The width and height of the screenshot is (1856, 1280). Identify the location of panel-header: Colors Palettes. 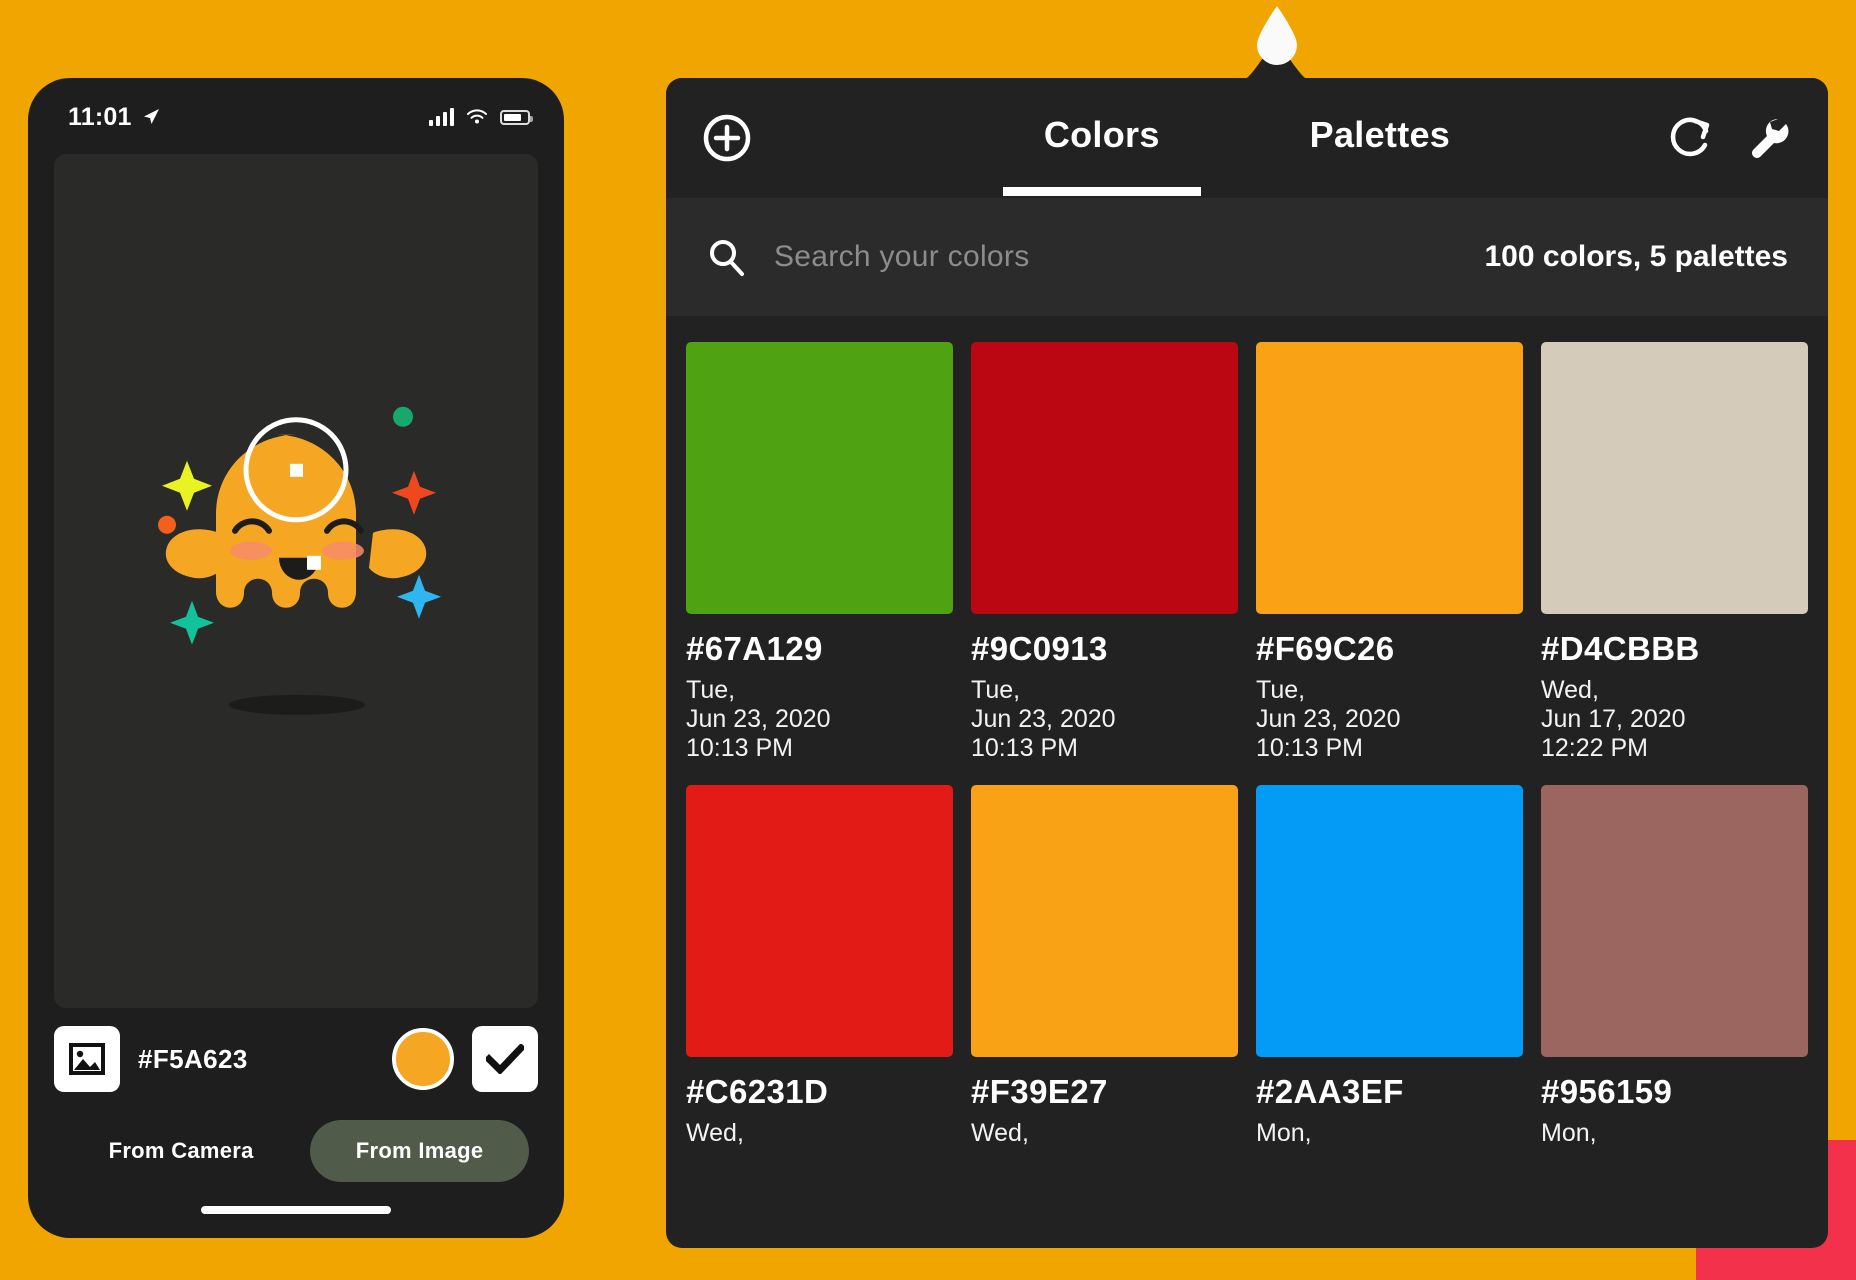
(1247, 138).